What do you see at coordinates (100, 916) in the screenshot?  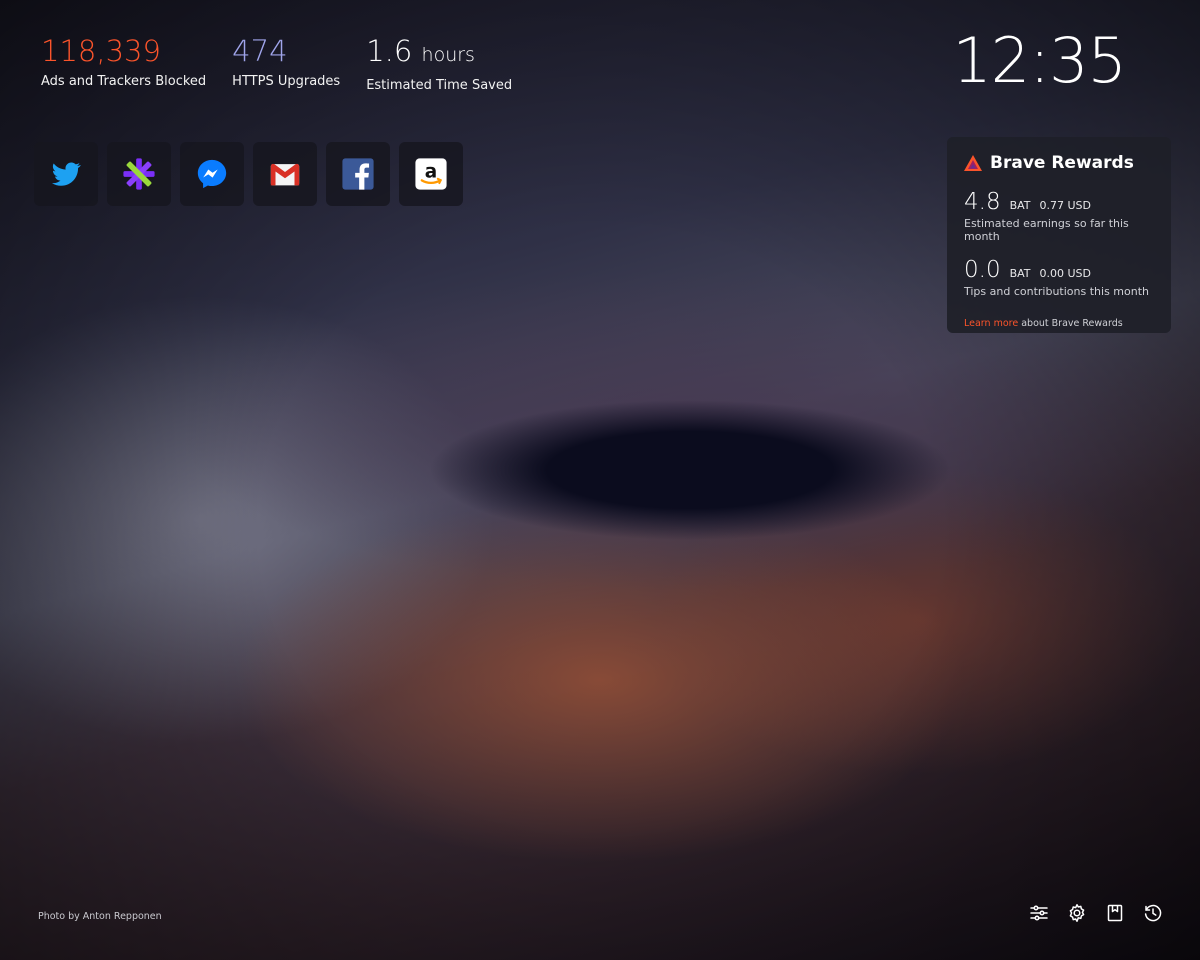 I see `photo-credit: Photo by Anton Repponen` at bounding box center [100, 916].